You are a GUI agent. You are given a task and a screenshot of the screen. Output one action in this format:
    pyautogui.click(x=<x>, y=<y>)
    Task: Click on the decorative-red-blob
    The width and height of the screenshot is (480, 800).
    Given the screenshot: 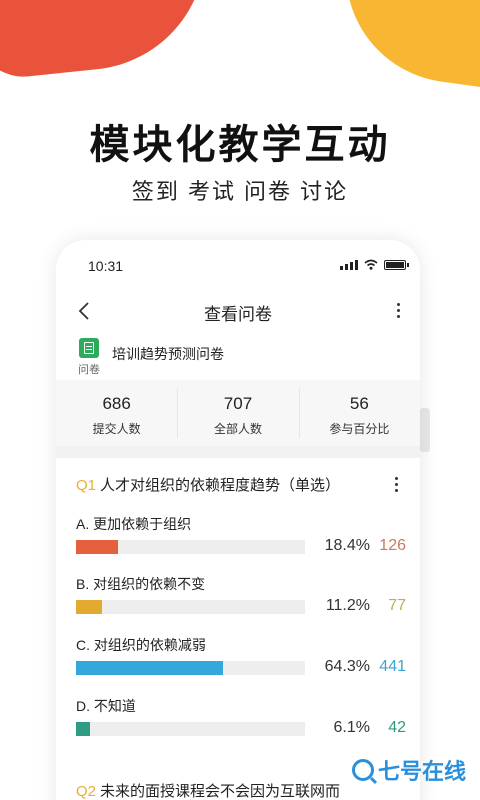 What is the action you would take?
    pyautogui.click(x=109, y=41)
    